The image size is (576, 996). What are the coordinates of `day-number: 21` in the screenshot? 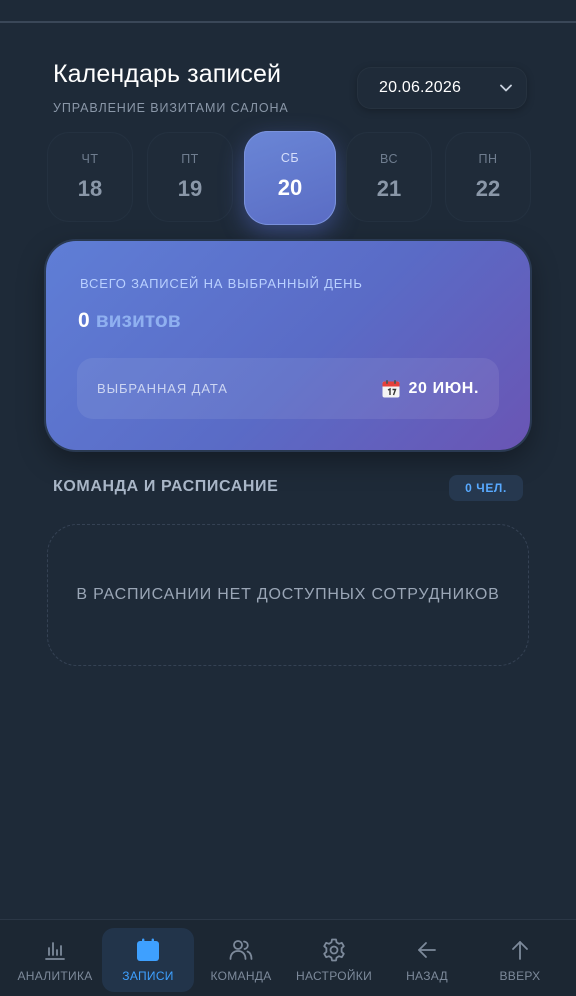 It's located at (389, 188).